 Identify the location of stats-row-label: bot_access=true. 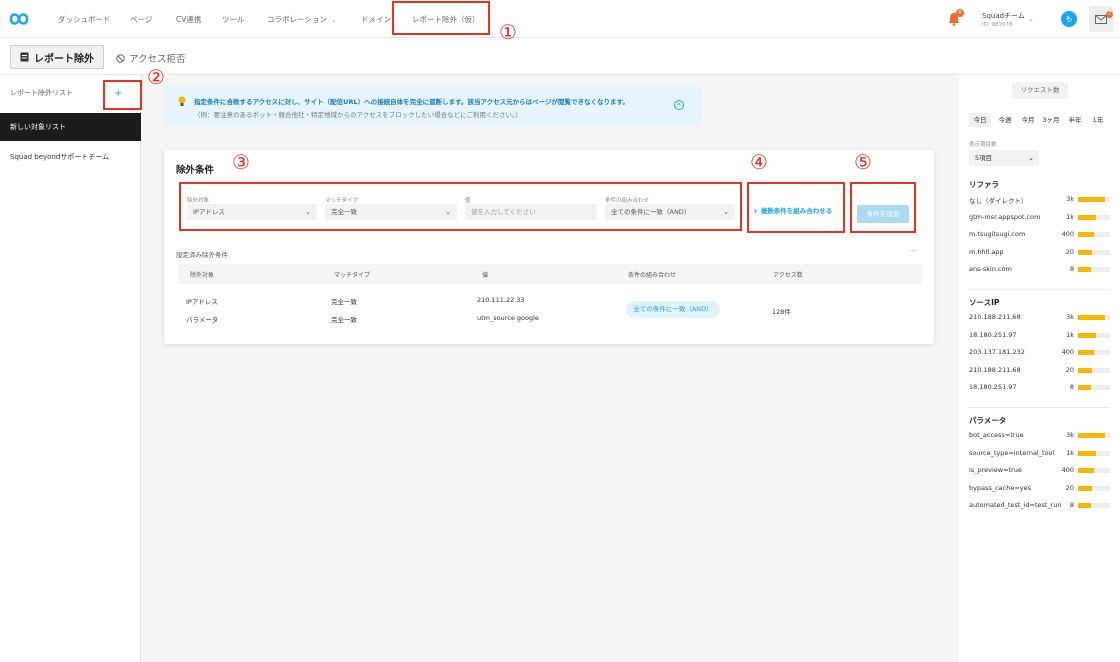
(996, 435).